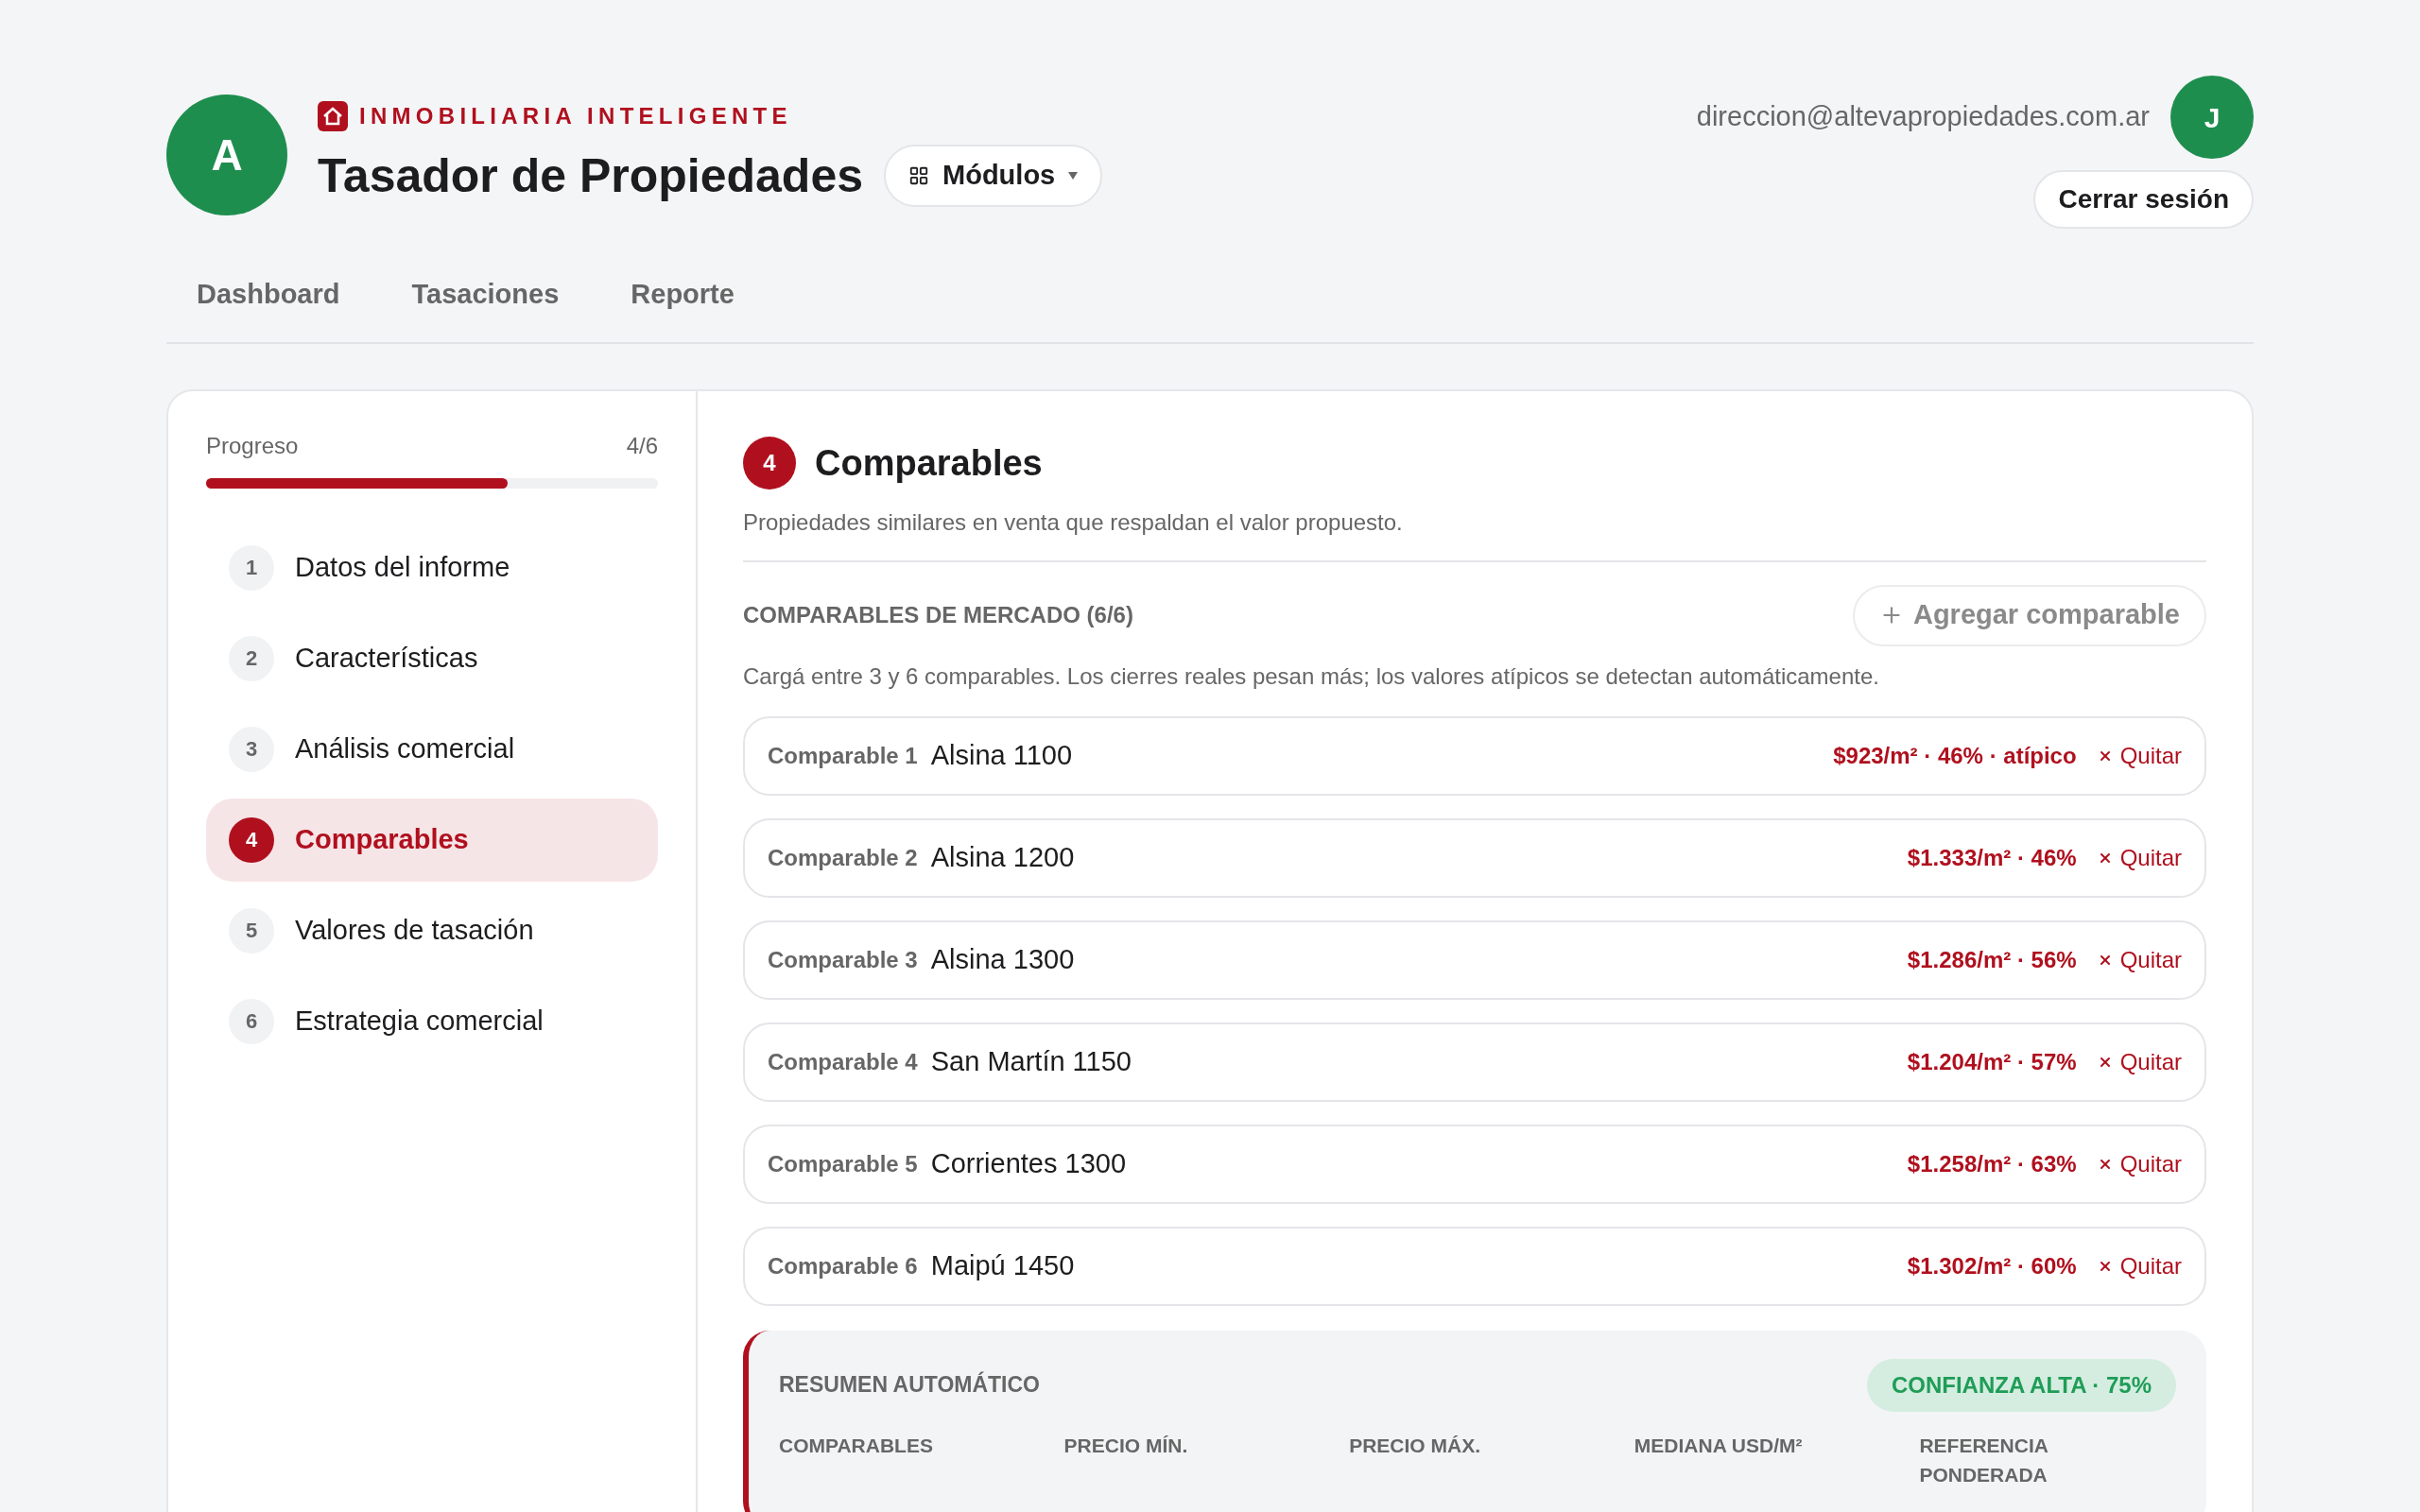 This screenshot has height=1512, width=2420. Describe the element at coordinates (909, 1385) in the screenshot. I see `summary-title: RESUMEN AUTOMÁTICO` at that location.